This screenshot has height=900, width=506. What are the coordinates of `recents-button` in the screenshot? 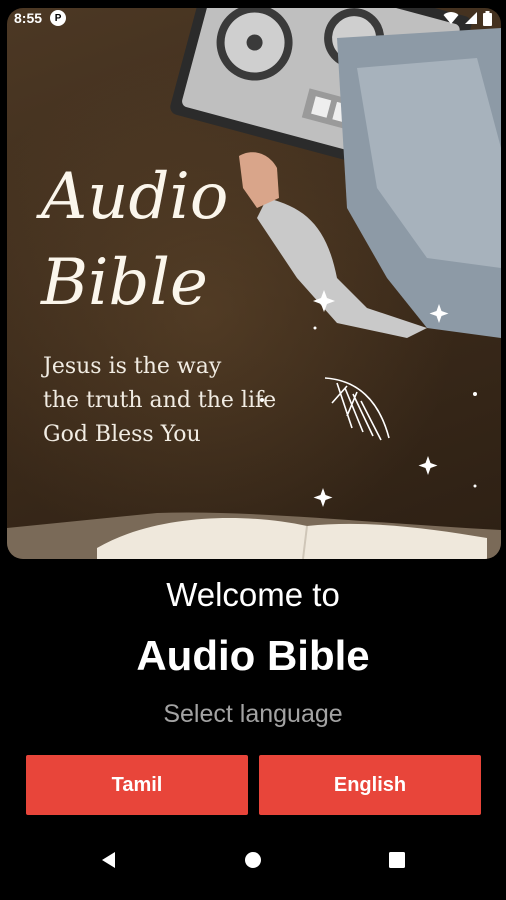 It's located at (397, 860).